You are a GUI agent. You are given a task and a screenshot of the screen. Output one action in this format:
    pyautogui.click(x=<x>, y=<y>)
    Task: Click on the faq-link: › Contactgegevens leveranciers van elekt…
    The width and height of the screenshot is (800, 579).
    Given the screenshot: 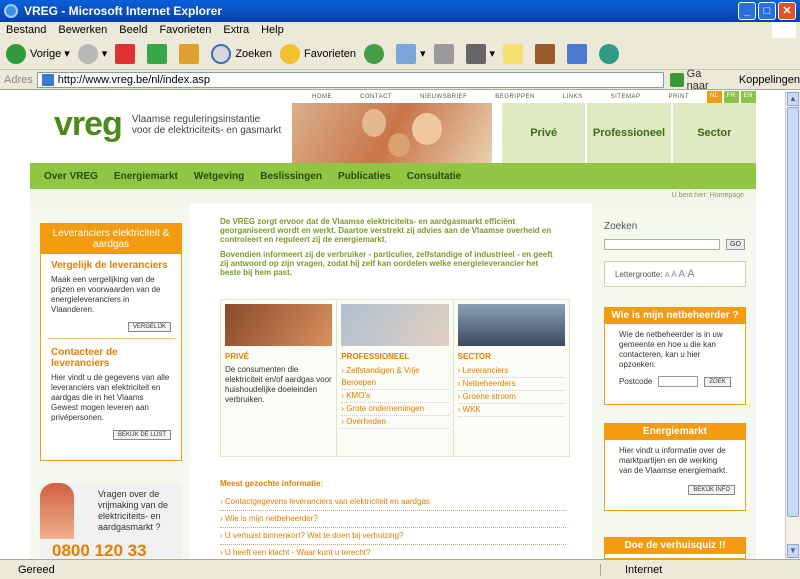 What is the action you would take?
    pyautogui.click(x=393, y=502)
    